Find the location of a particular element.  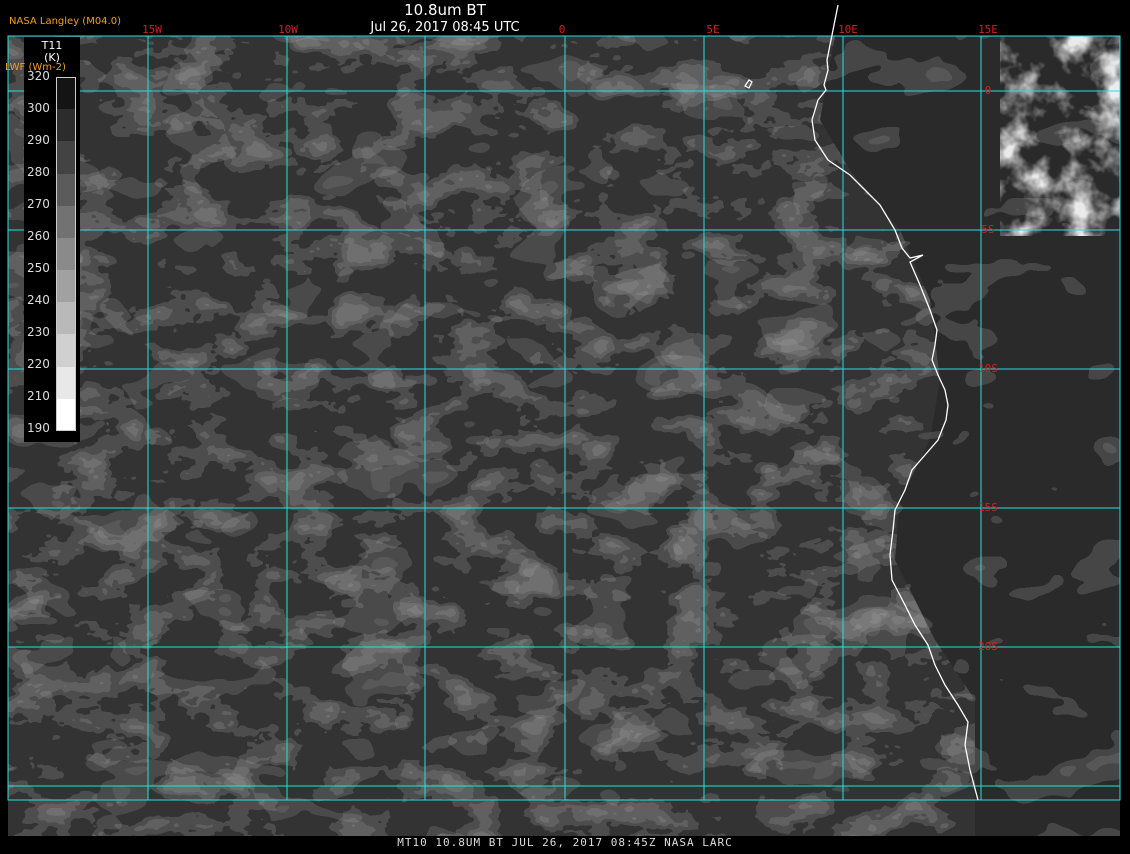

credit-label: NASA Langley (M04.0) is located at coordinates (65, 21).